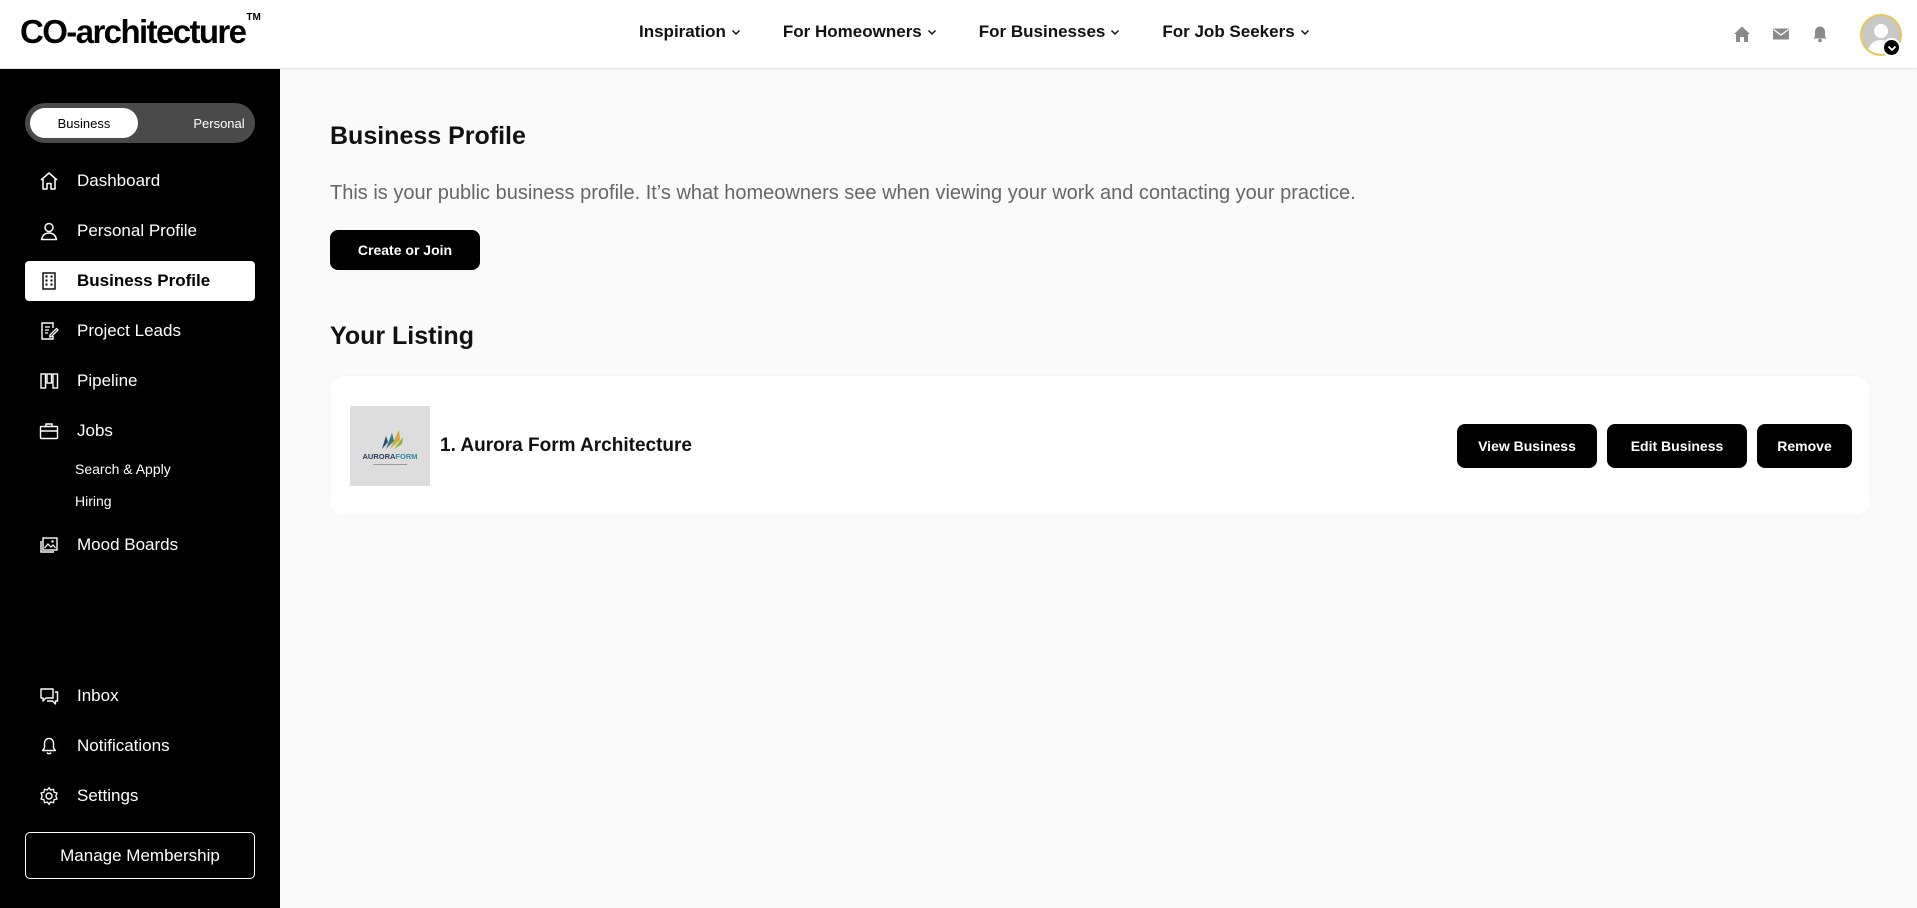 The height and width of the screenshot is (908, 1917). I want to click on sidebar-item-label: Dashboard, so click(119, 180).